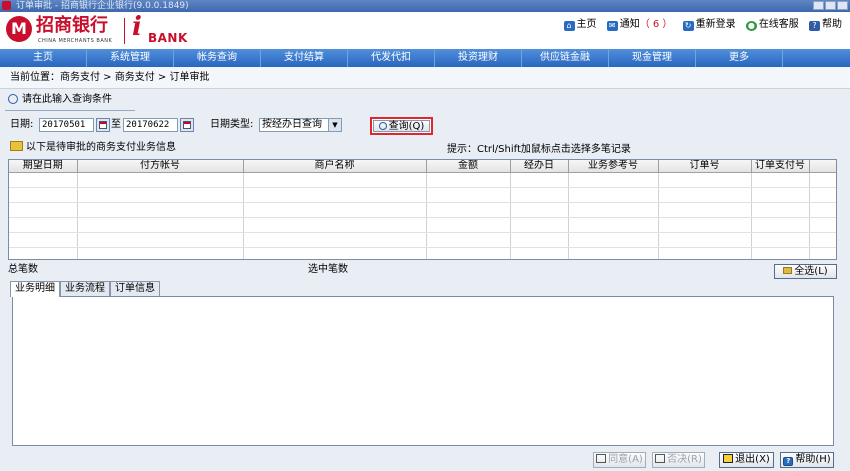 This screenshot has width=850, height=471. I want to click on column-header, so click(822, 166).